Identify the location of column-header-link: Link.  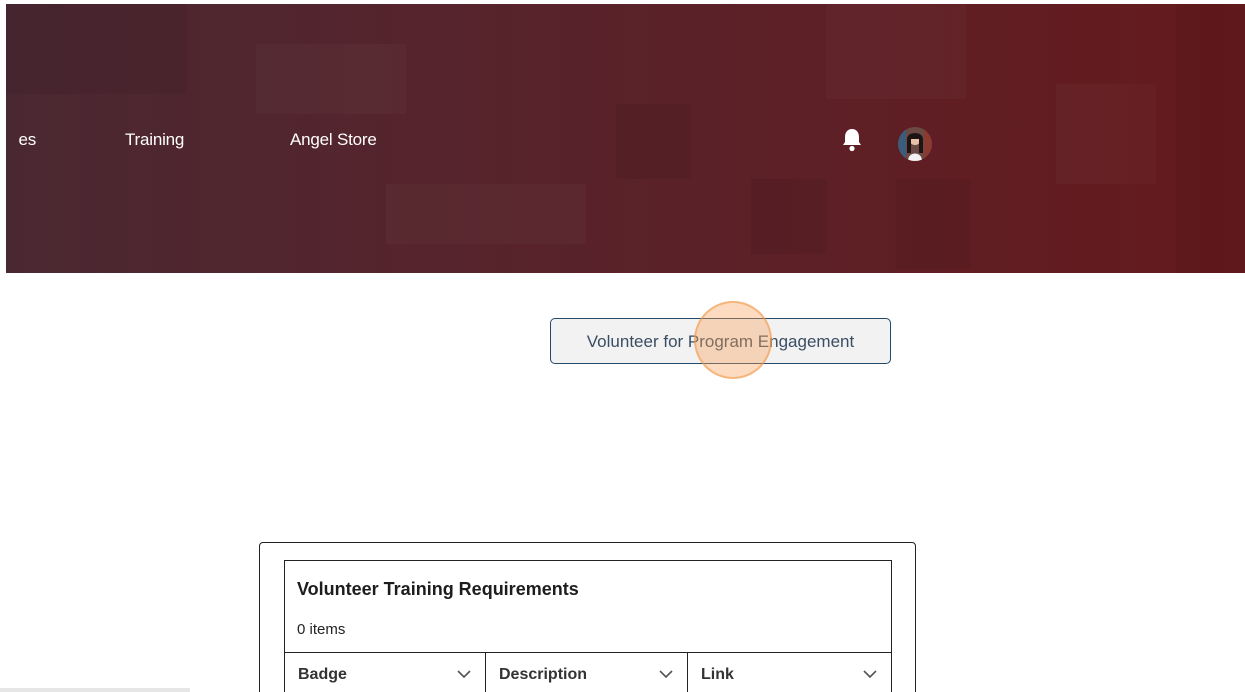
(789, 672).